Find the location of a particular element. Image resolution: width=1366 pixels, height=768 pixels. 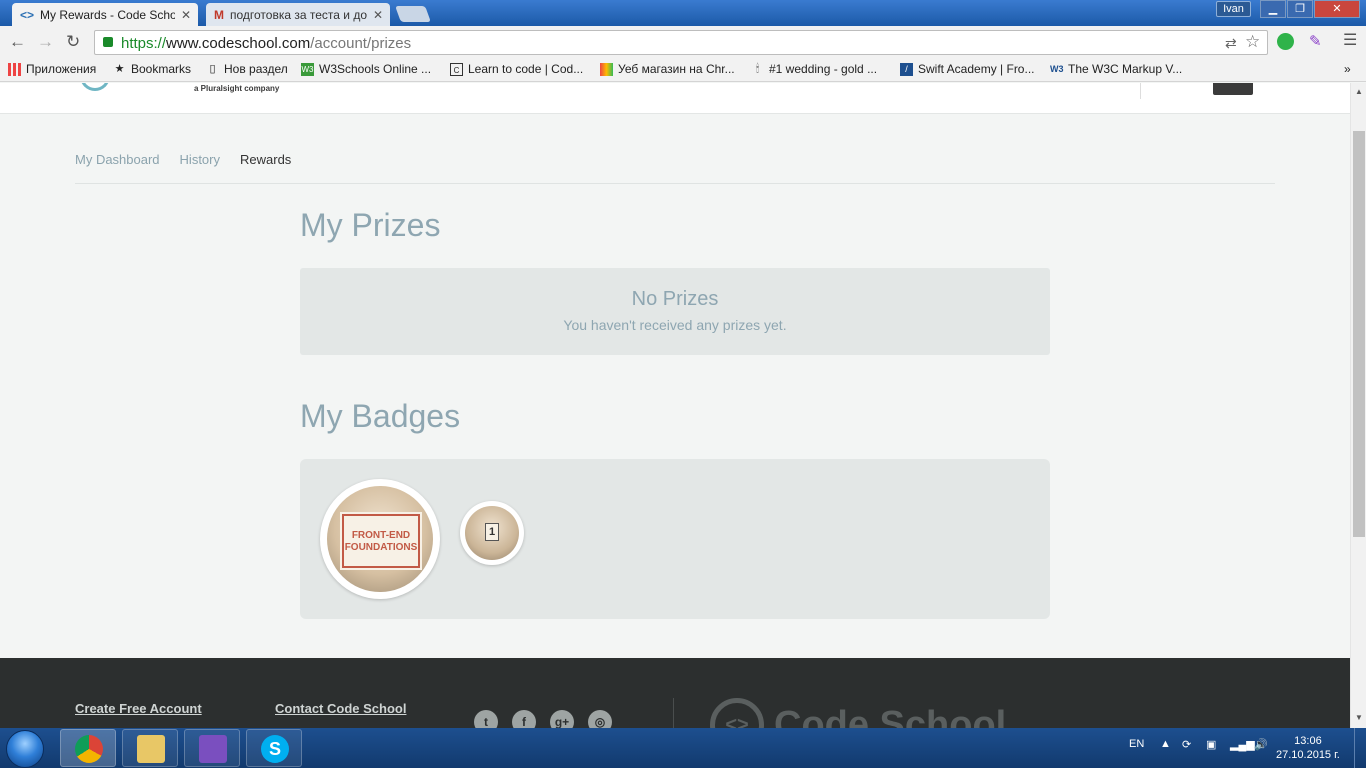

scroll-down-arrow-icon: ▼ is located at coordinates (1359, 717).